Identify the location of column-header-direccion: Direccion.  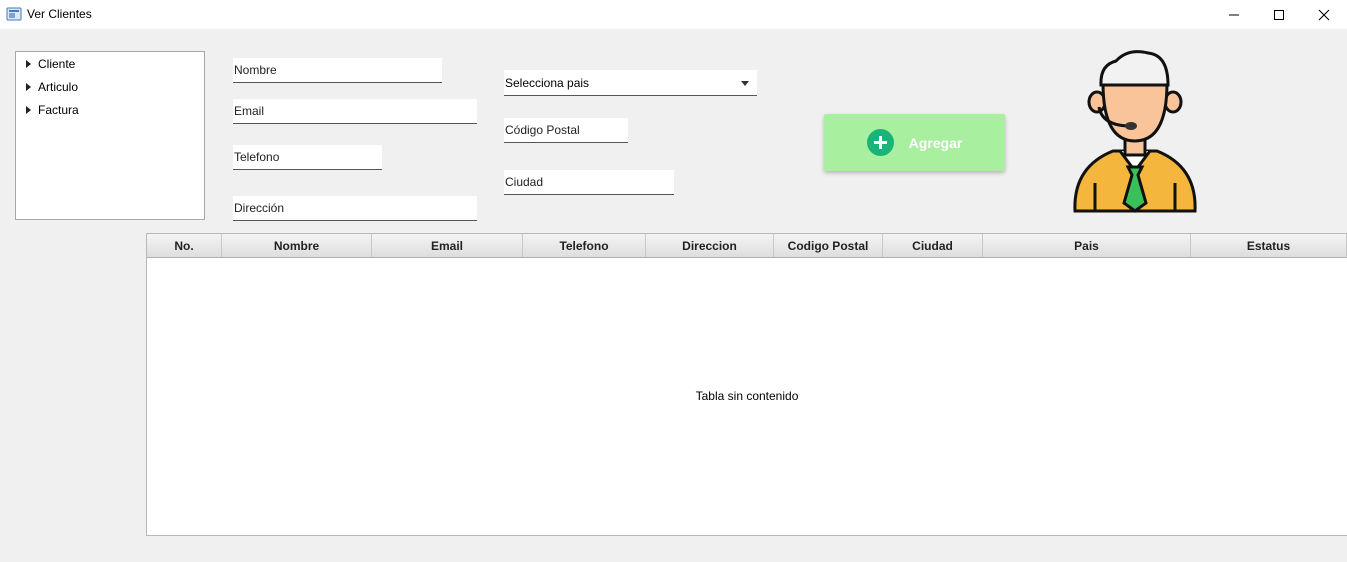
(710, 245).